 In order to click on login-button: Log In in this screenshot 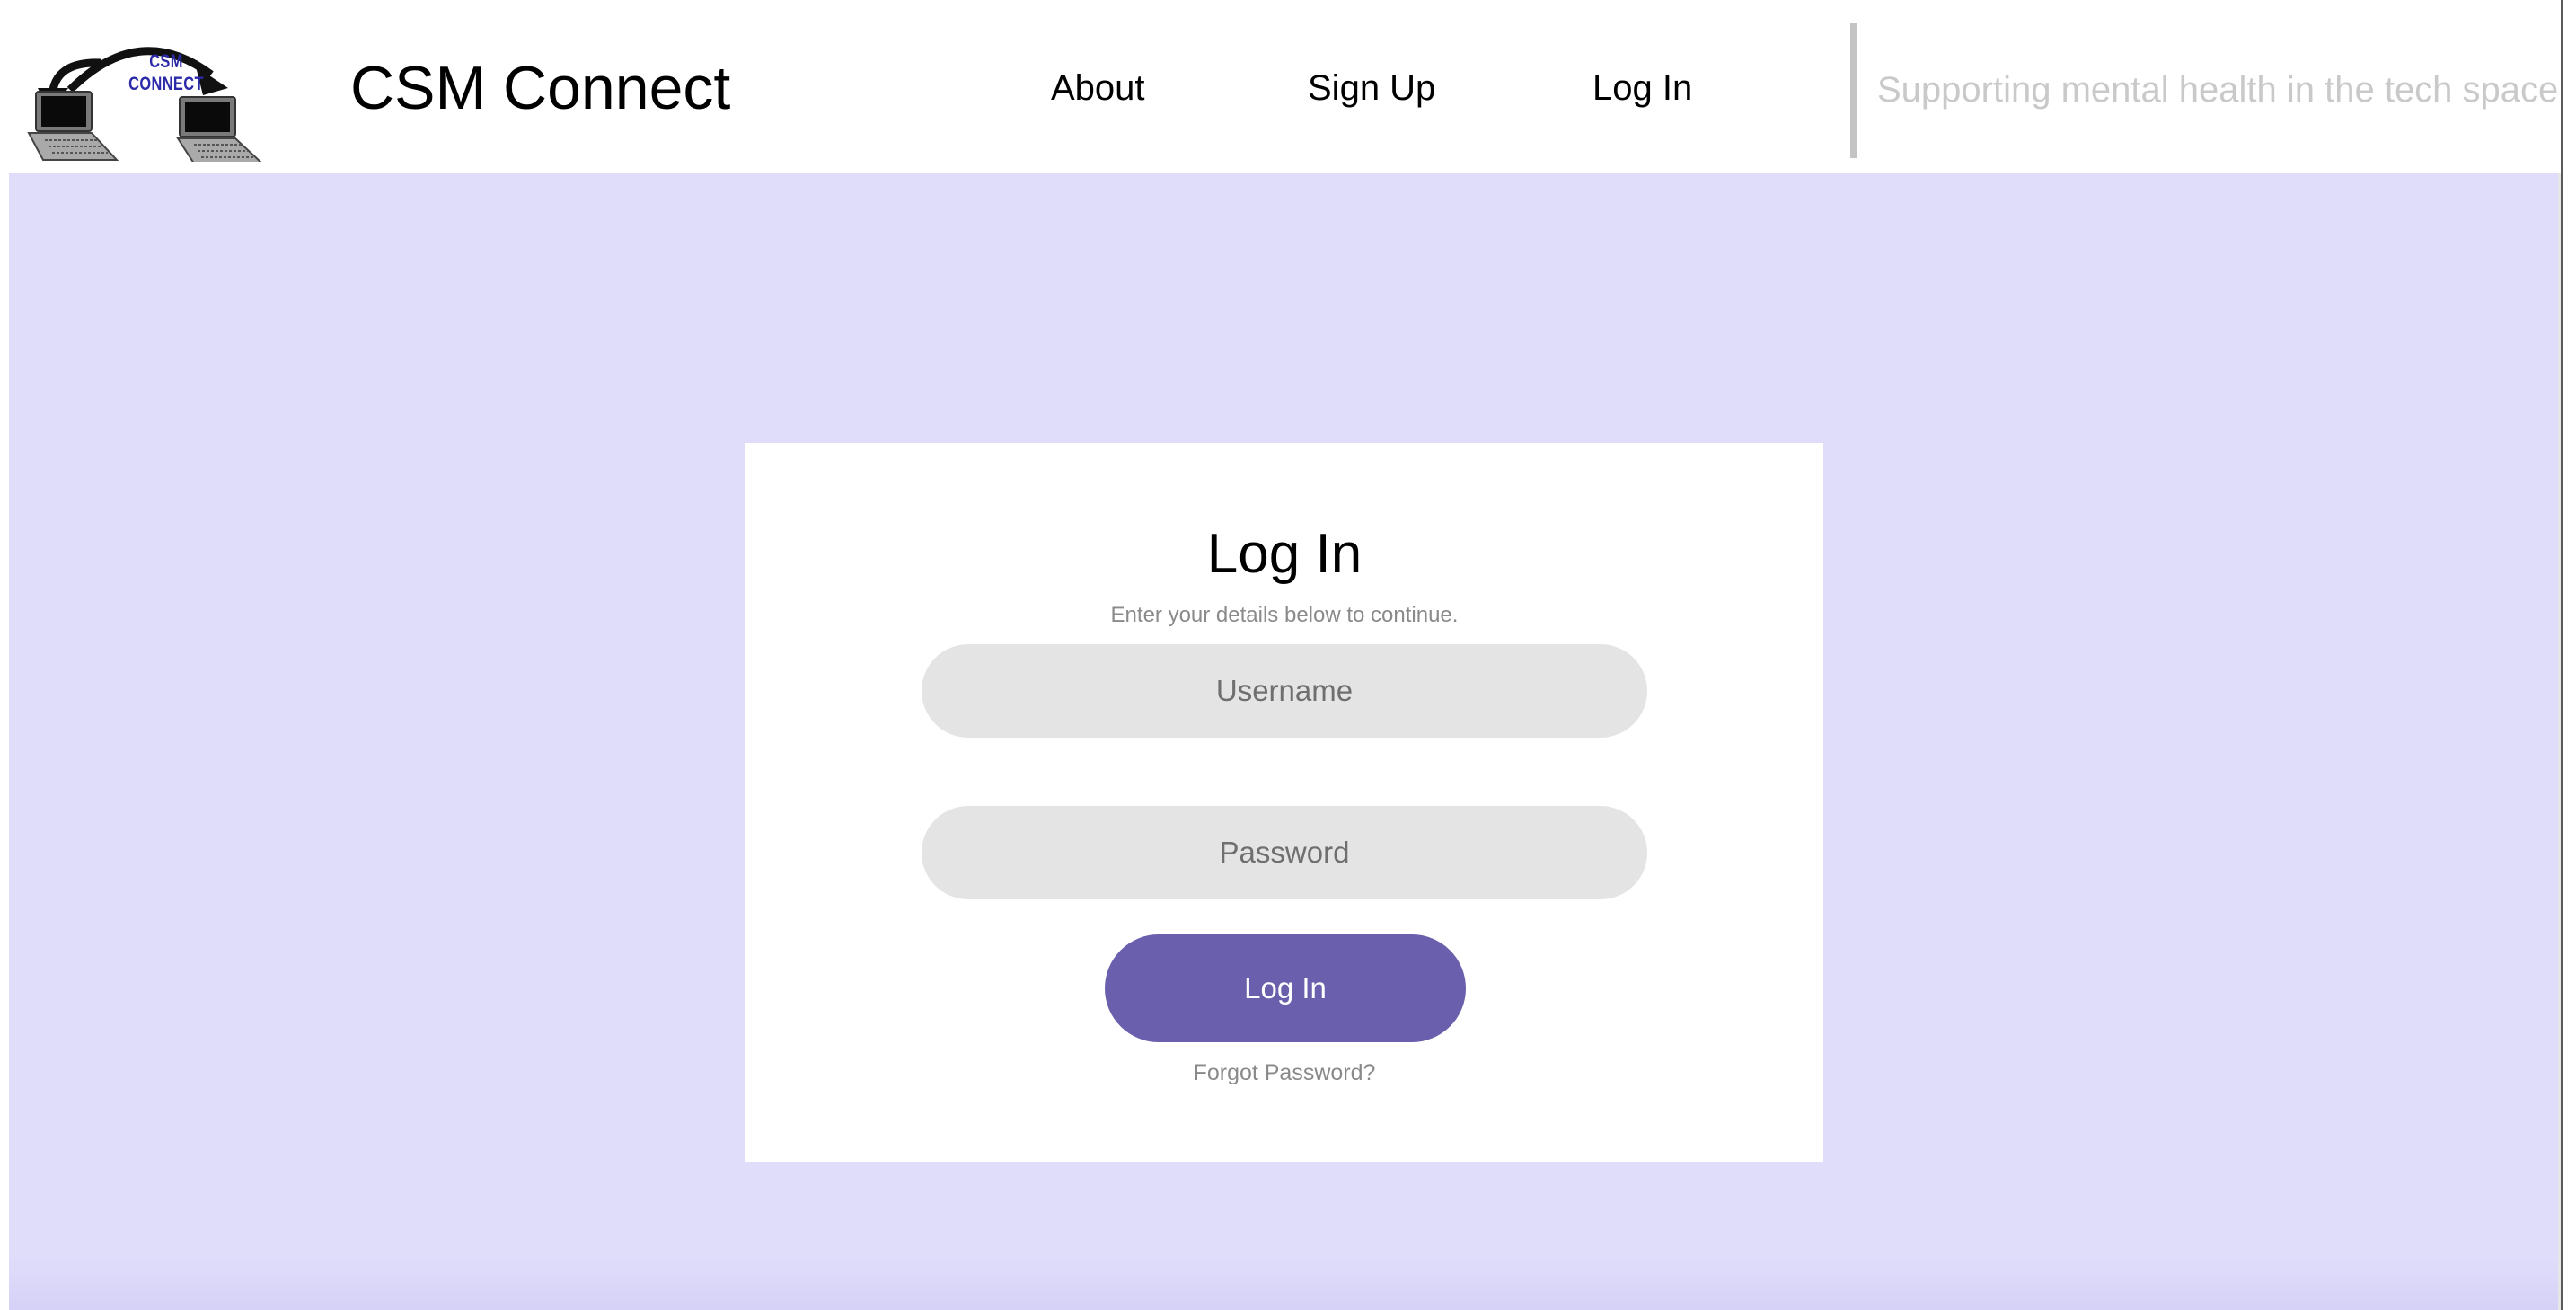, I will do `click(1285, 988)`.